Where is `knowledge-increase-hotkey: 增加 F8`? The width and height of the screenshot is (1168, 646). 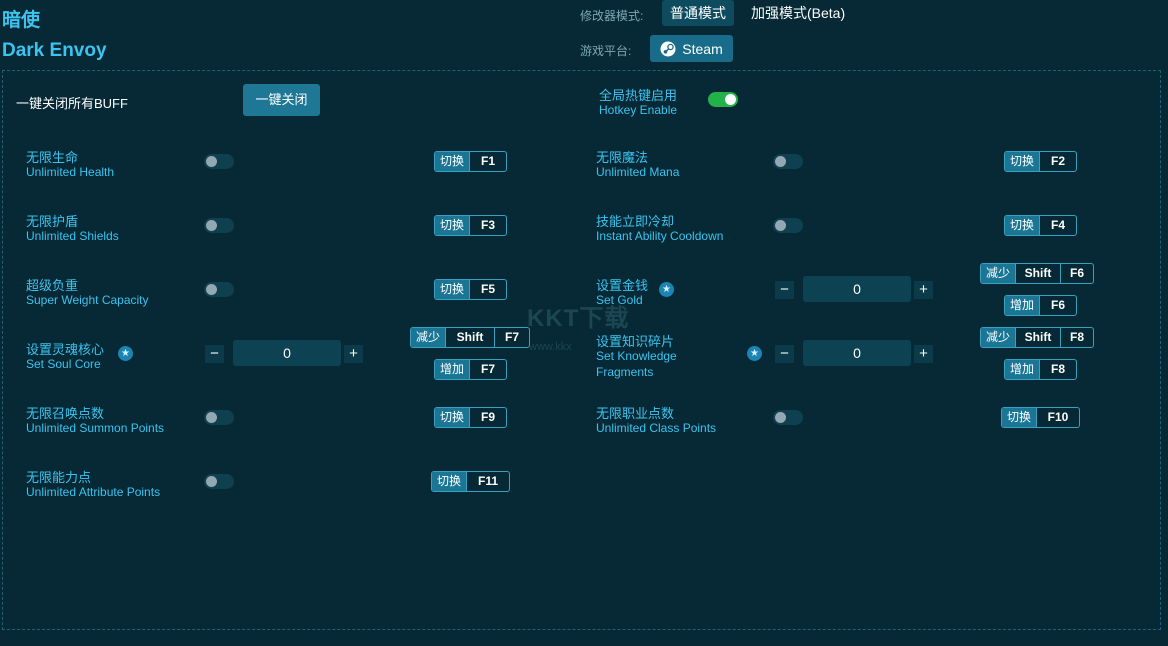 knowledge-increase-hotkey: 增加 F8 is located at coordinates (1041, 369).